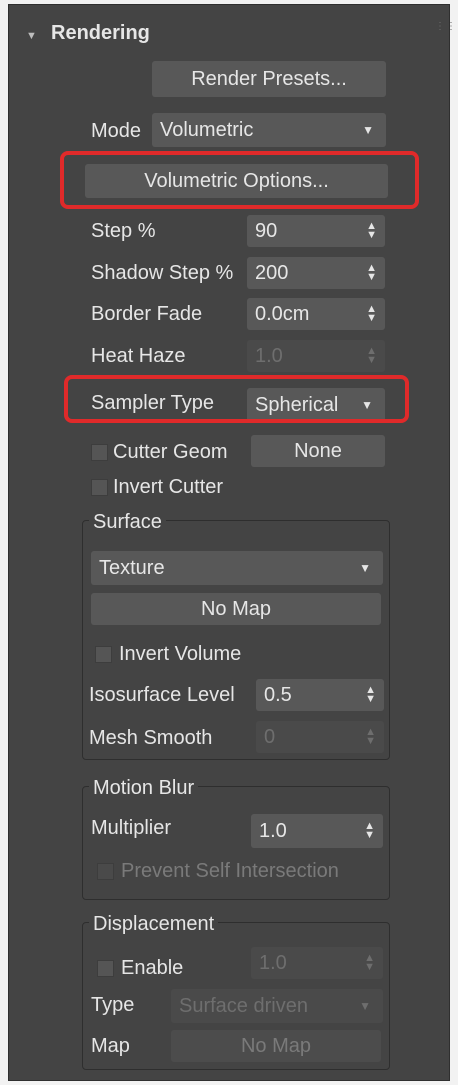  I want to click on mode-value: Volumetric, so click(207, 129).